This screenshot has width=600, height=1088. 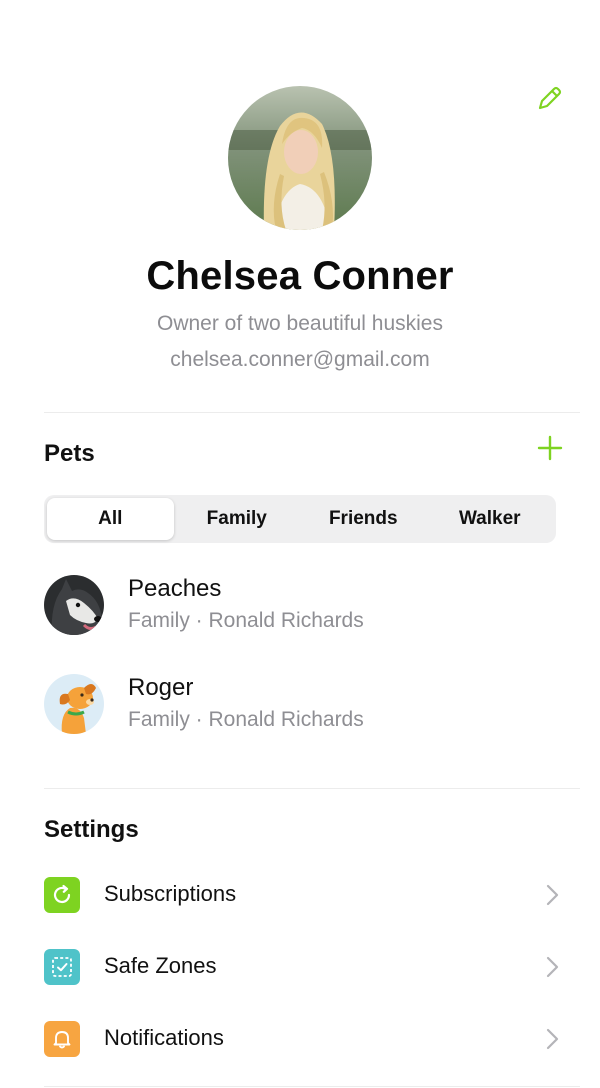 What do you see at coordinates (300, 276) in the screenshot?
I see `profile-name: Chelsea Conner` at bounding box center [300, 276].